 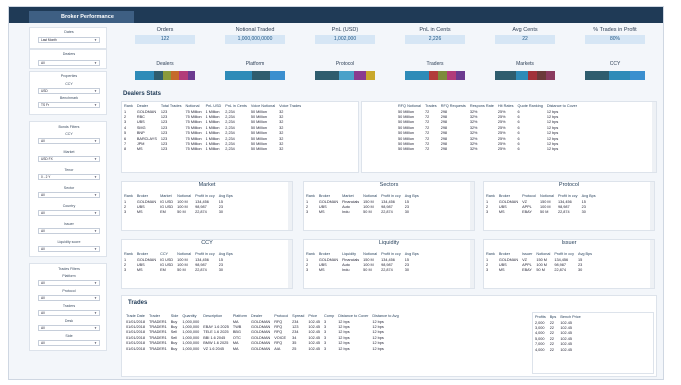 What do you see at coordinates (263, 105) in the screenshot?
I see `column-header: Voice Notional` at bounding box center [263, 105].